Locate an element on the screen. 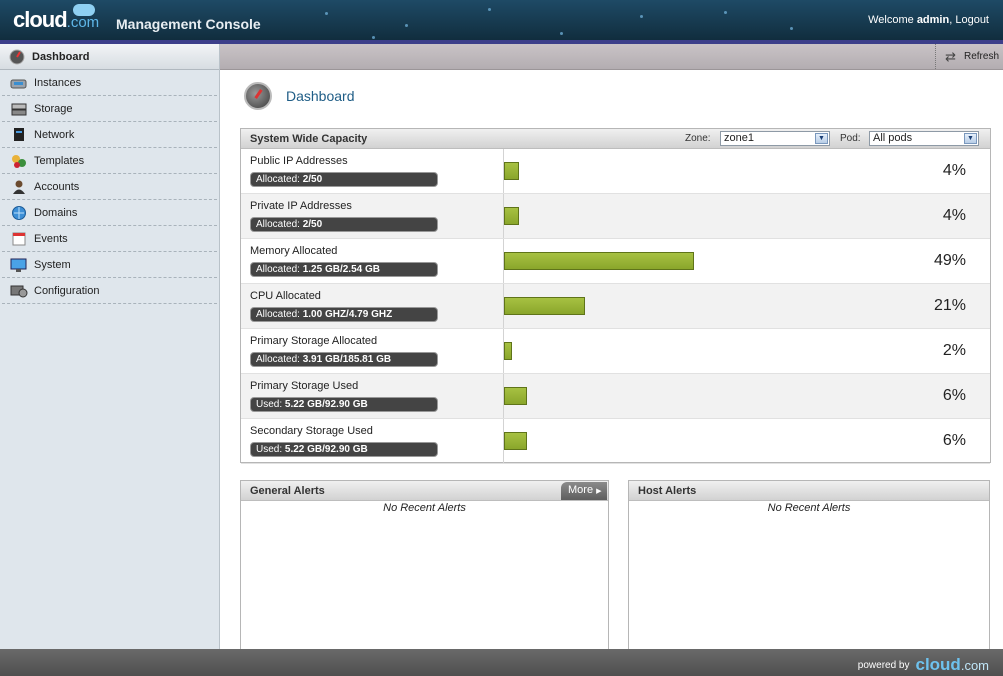 The image size is (1003, 676). capacity-percent: 21% is located at coordinates (949, 305).